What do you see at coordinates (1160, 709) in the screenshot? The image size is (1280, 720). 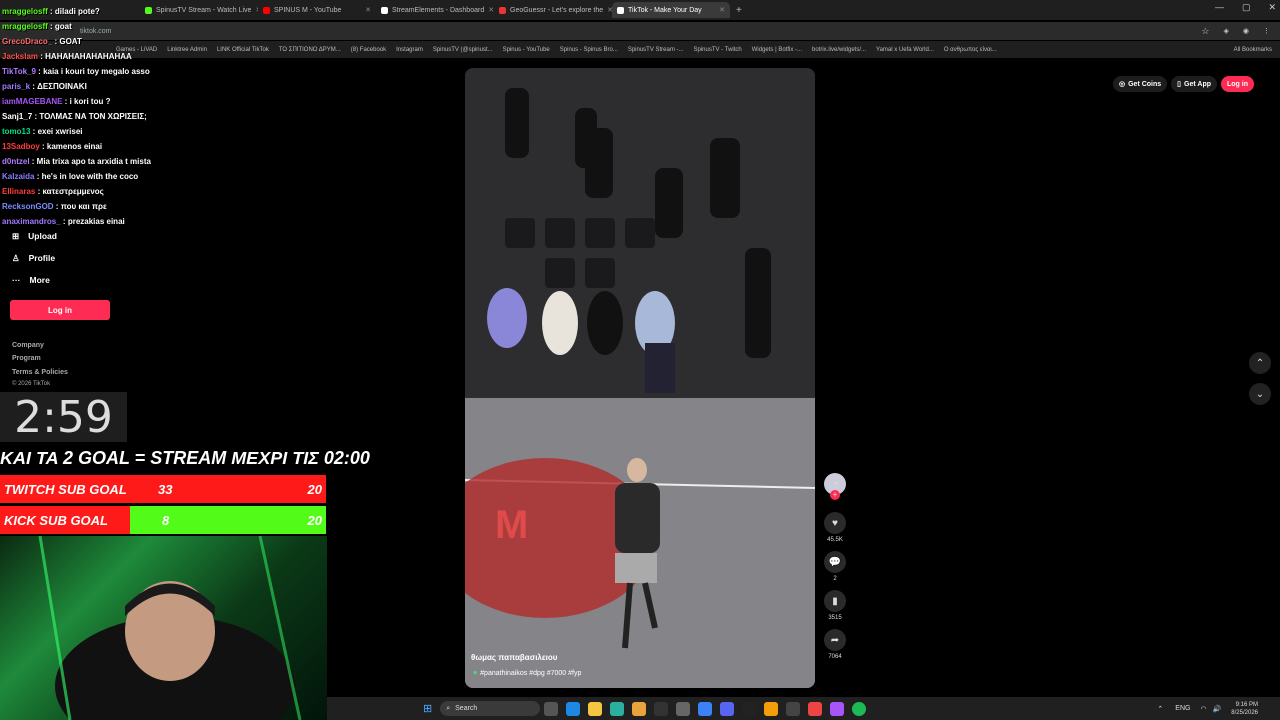 I see `tray-chevron-icon: ⌃` at bounding box center [1160, 709].